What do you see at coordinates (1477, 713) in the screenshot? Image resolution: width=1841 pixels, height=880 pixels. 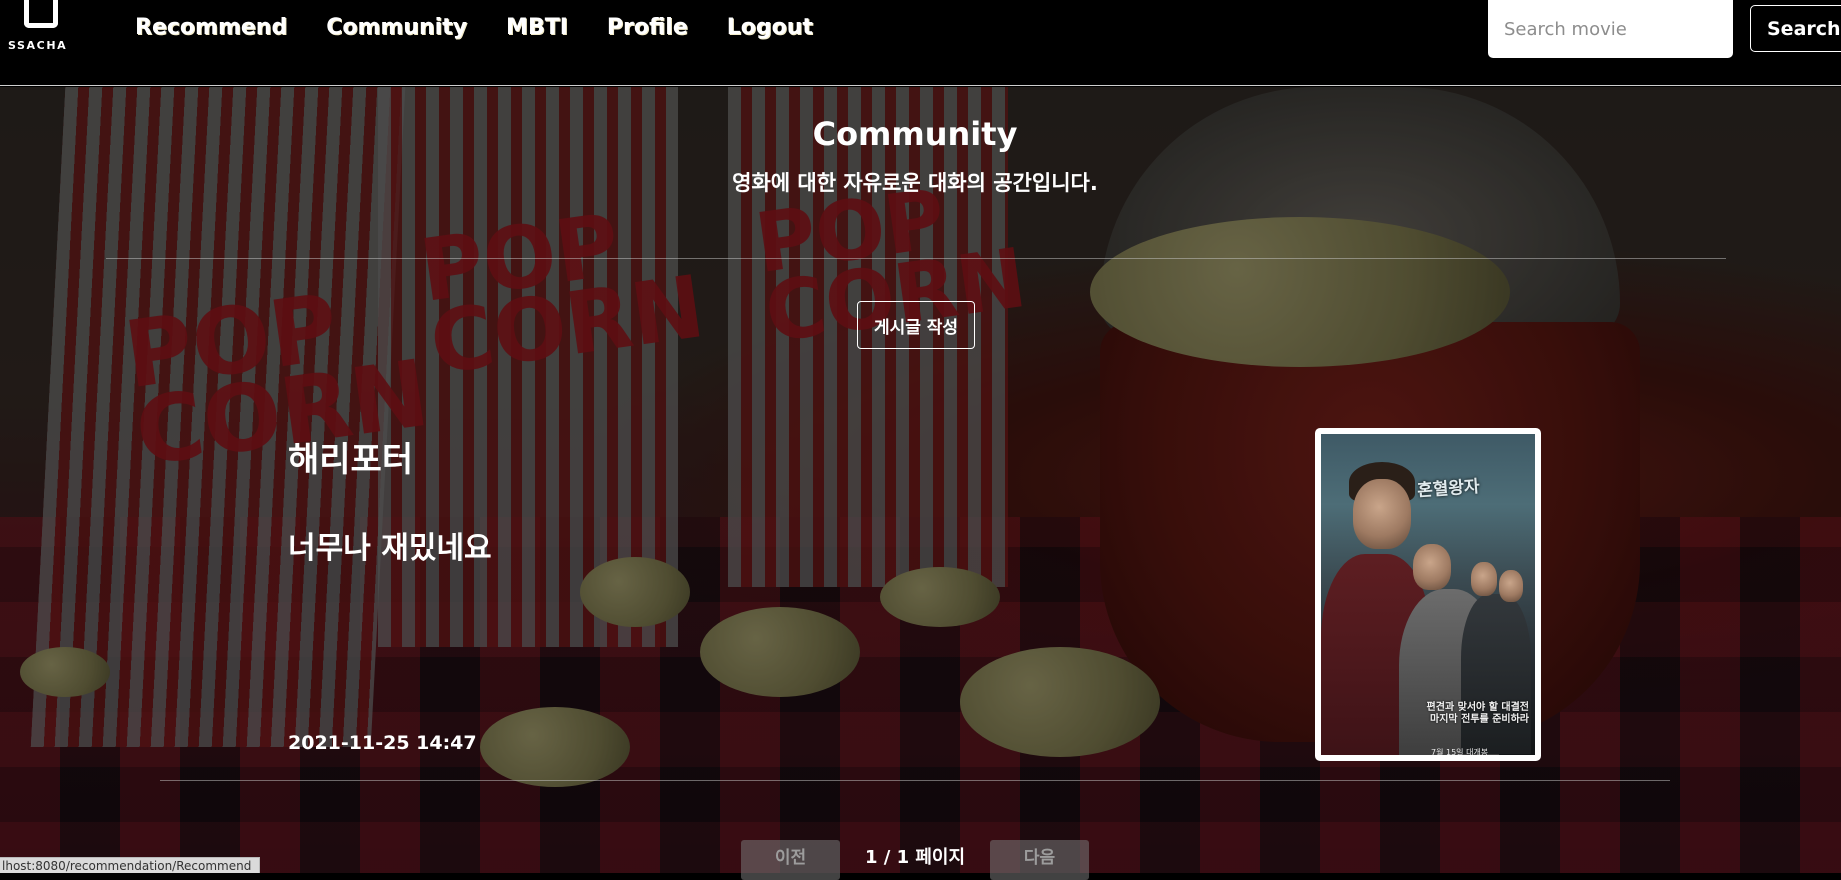 I see `poster-caption: 편견과 맞서야 할 대결전 마지막 전투를 준비하라` at bounding box center [1477, 713].